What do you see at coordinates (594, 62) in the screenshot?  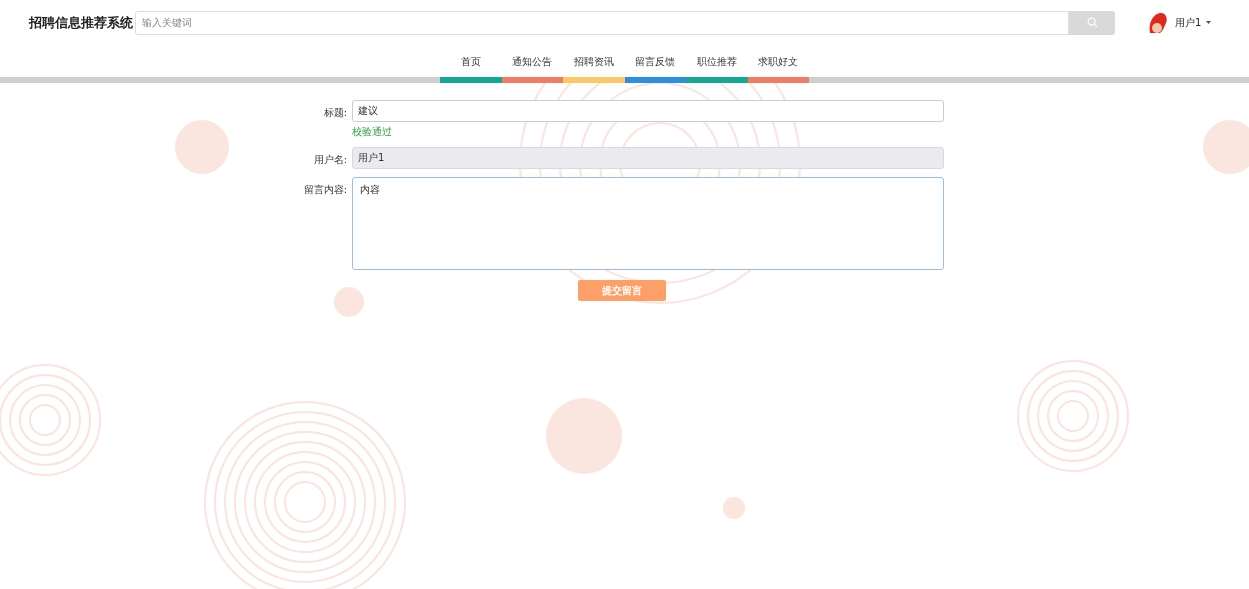 I see `nav-link: 招聘资讯` at bounding box center [594, 62].